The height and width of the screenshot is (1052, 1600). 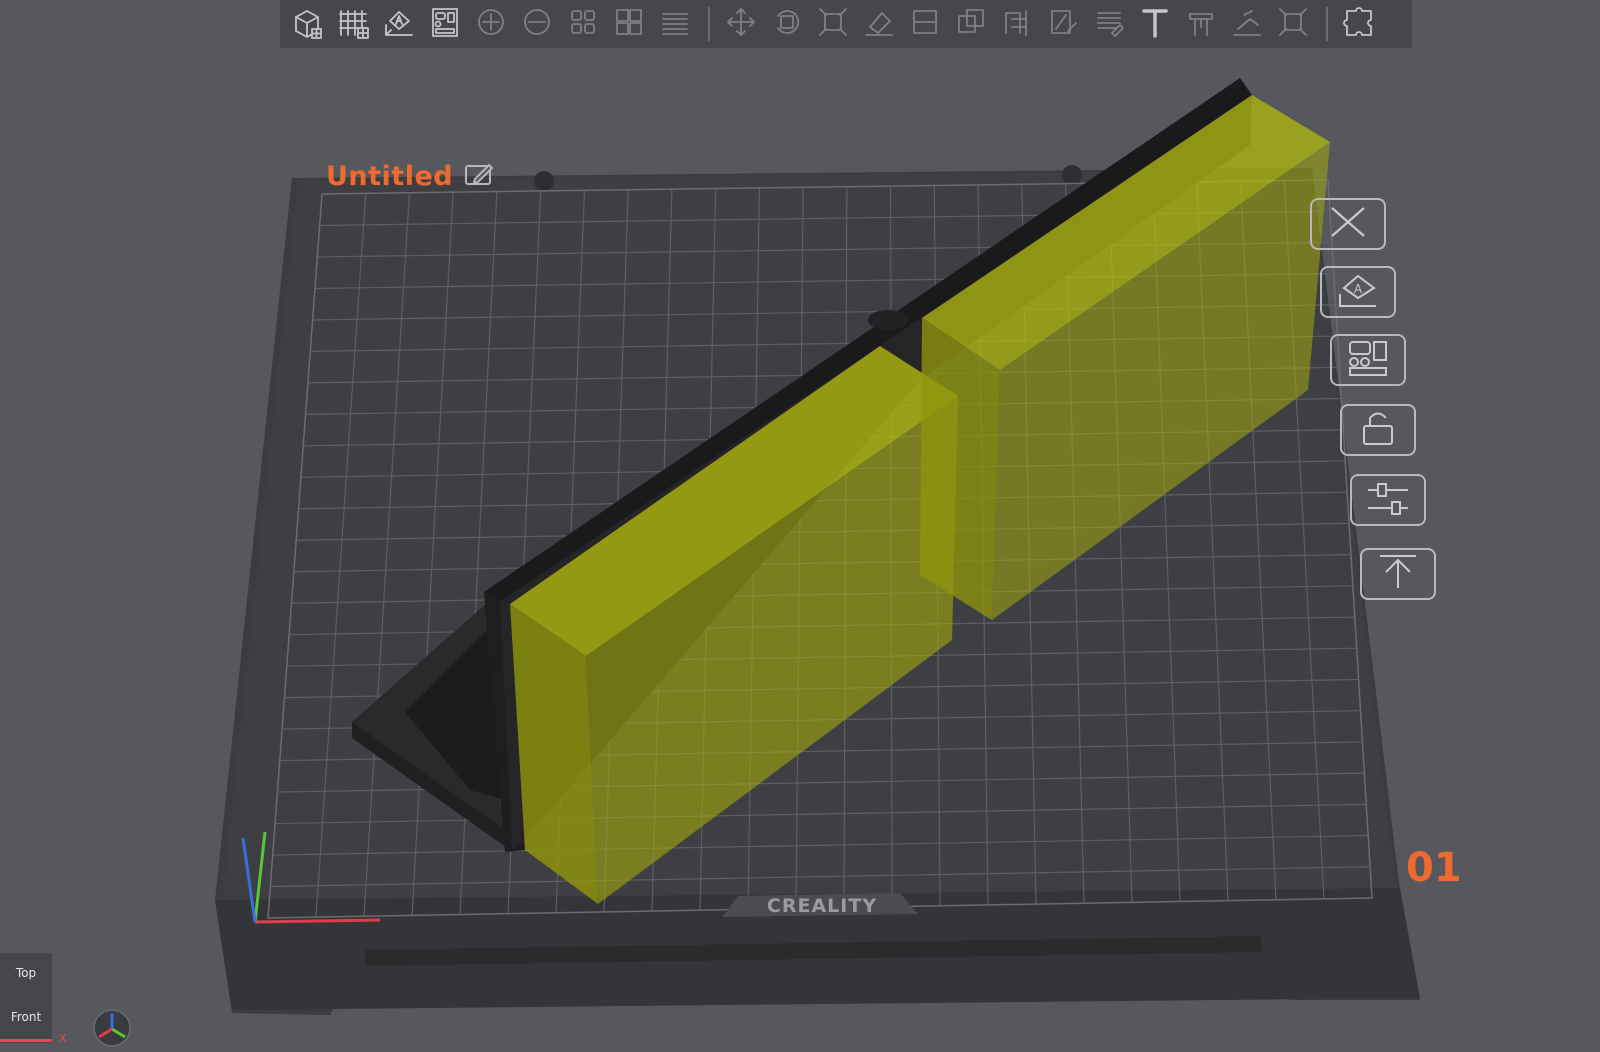 I want to click on puzzle-icon, so click(x=1359, y=24).